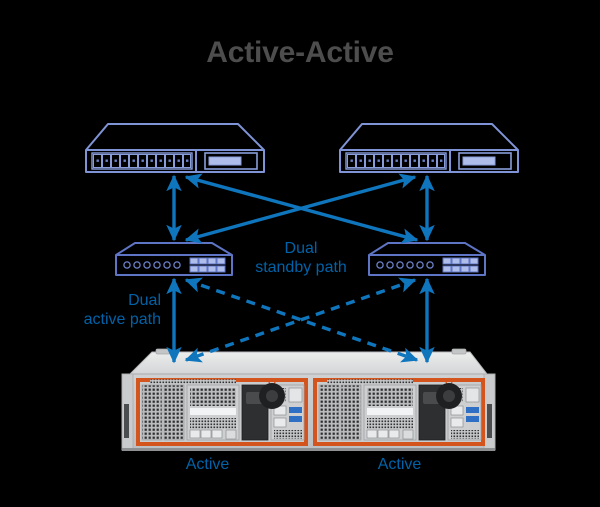 The image size is (600, 507). I want to click on controller-b, so click(399, 411).